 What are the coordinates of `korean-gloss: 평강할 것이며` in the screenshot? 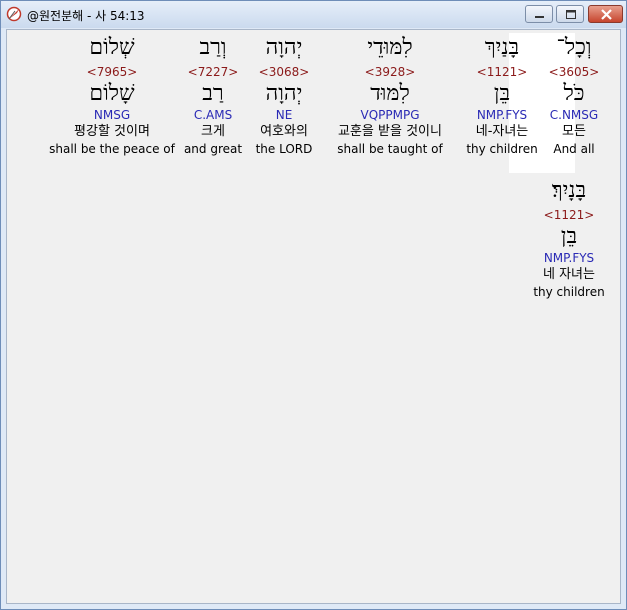 It's located at (112, 131).